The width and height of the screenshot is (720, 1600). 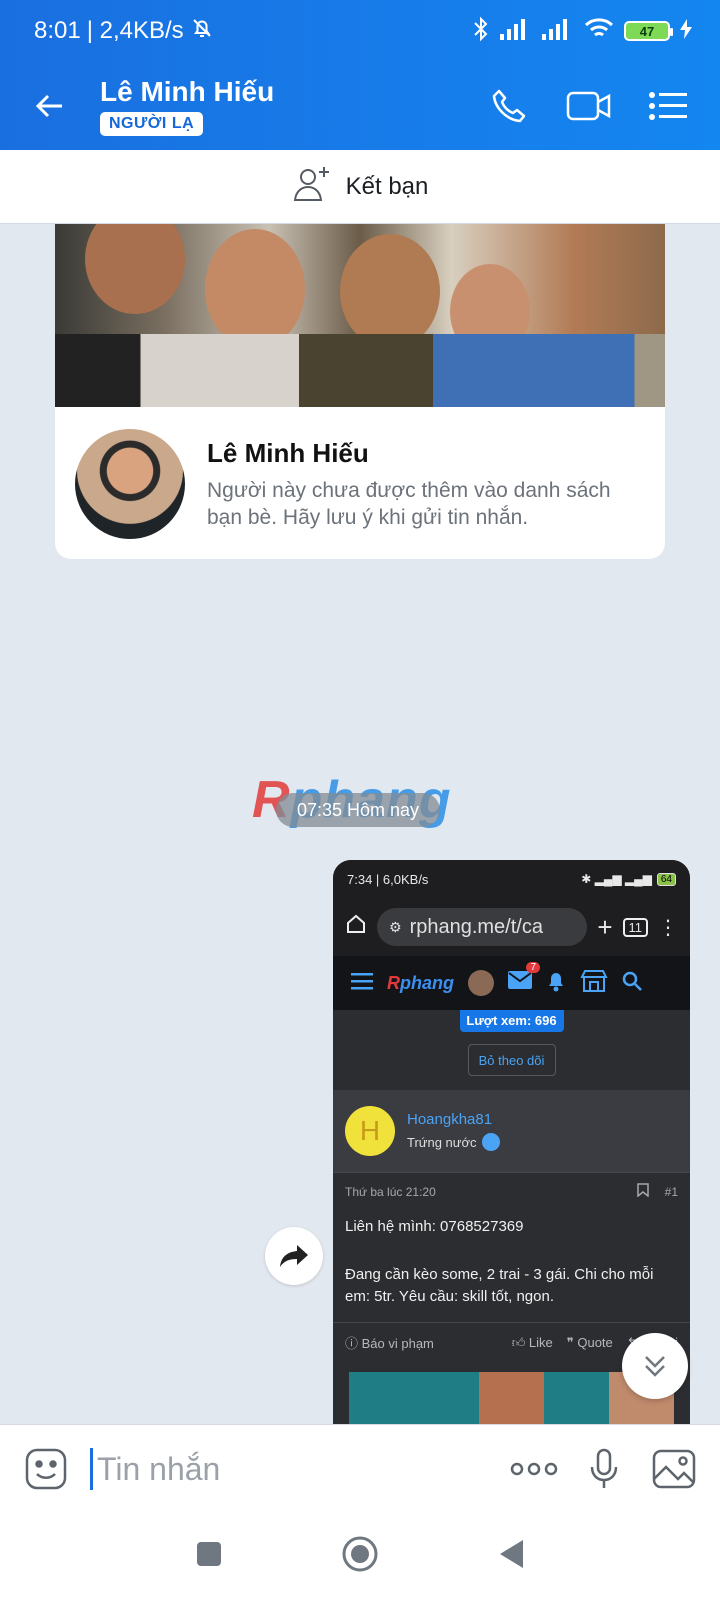 What do you see at coordinates (655, 1366) in the screenshot?
I see `scroll-to-bottom-button` at bounding box center [655, 1366].